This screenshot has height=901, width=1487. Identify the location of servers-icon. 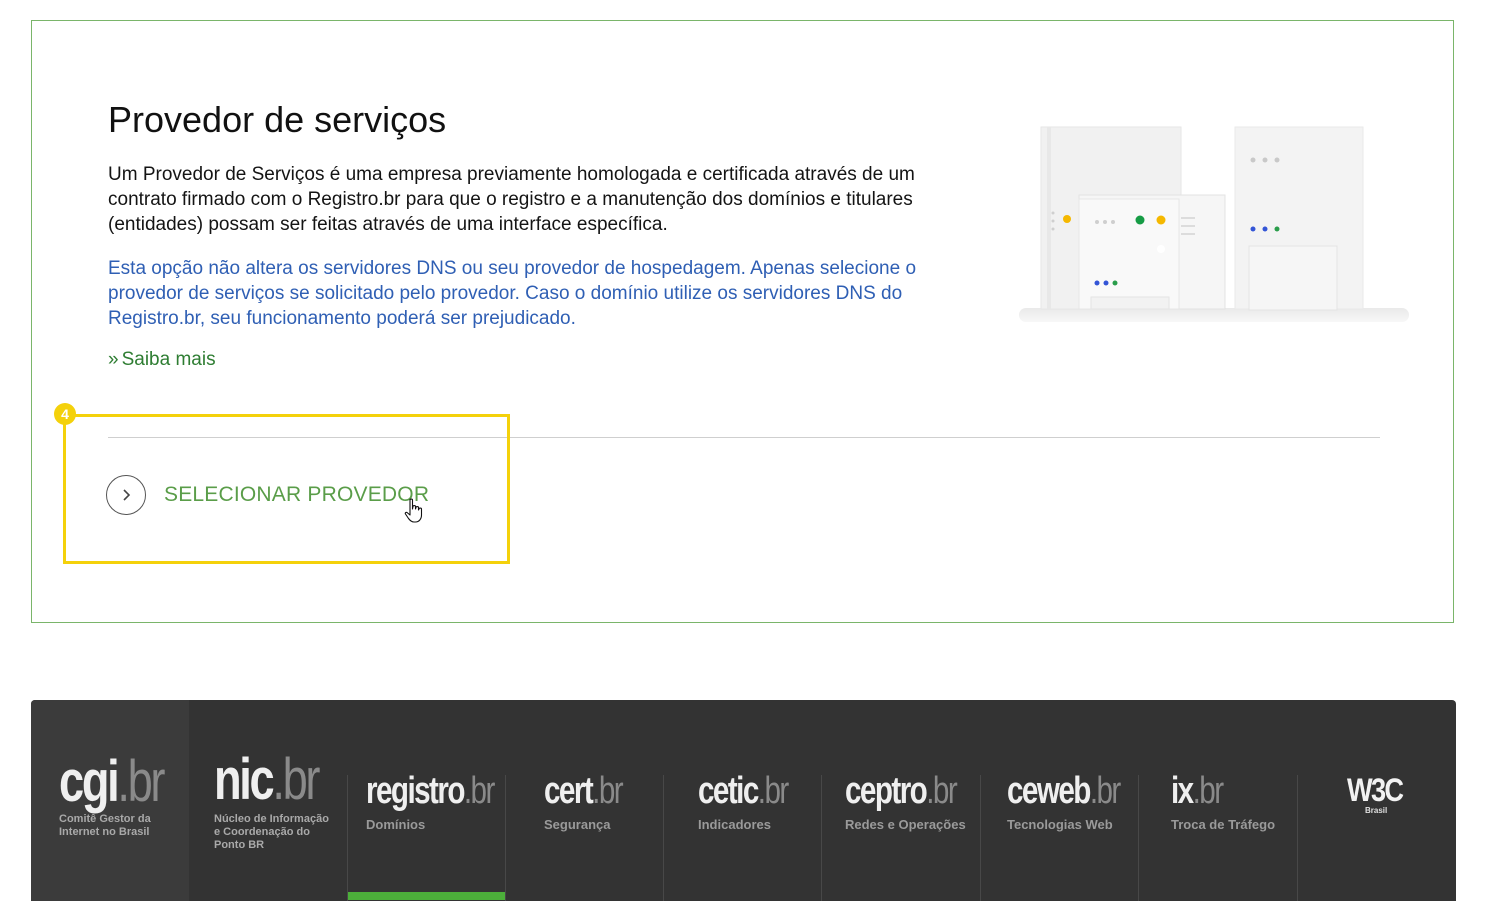
(1214, 224).